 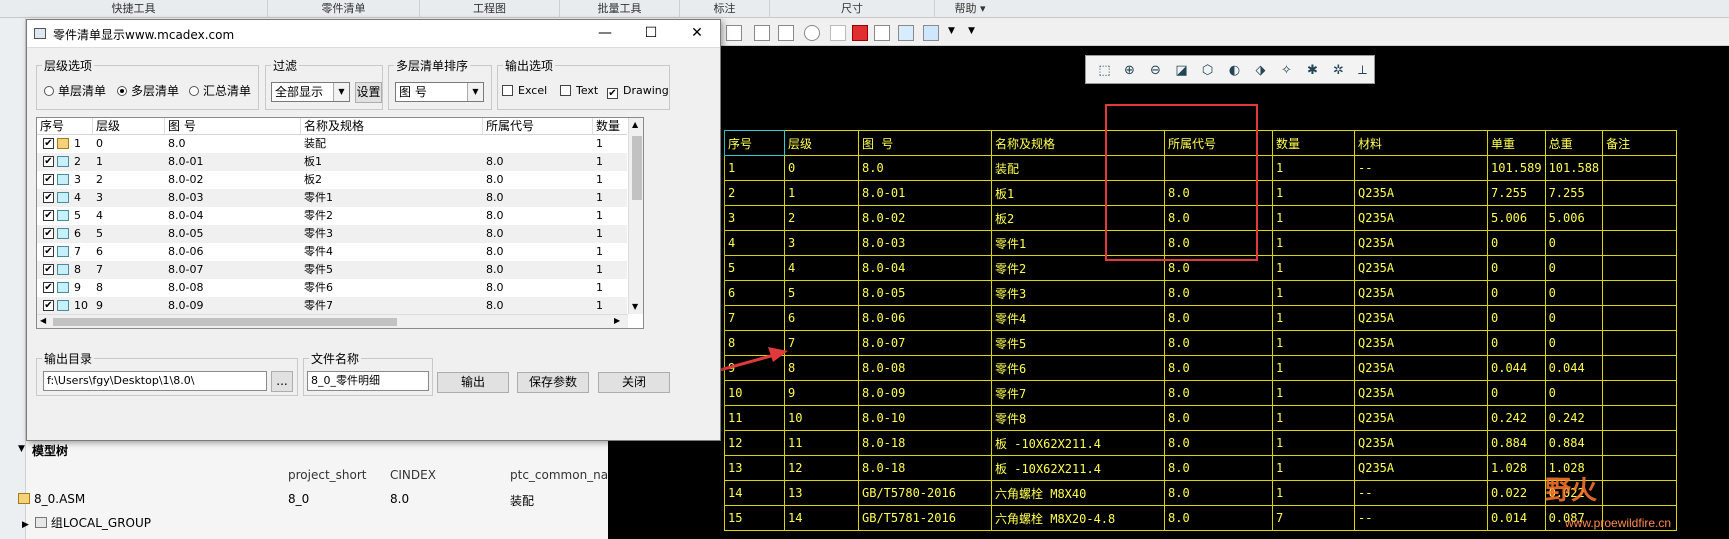 I want to click on ribbon-group-parts-list: 零件清单, so click(x=344, y=9).